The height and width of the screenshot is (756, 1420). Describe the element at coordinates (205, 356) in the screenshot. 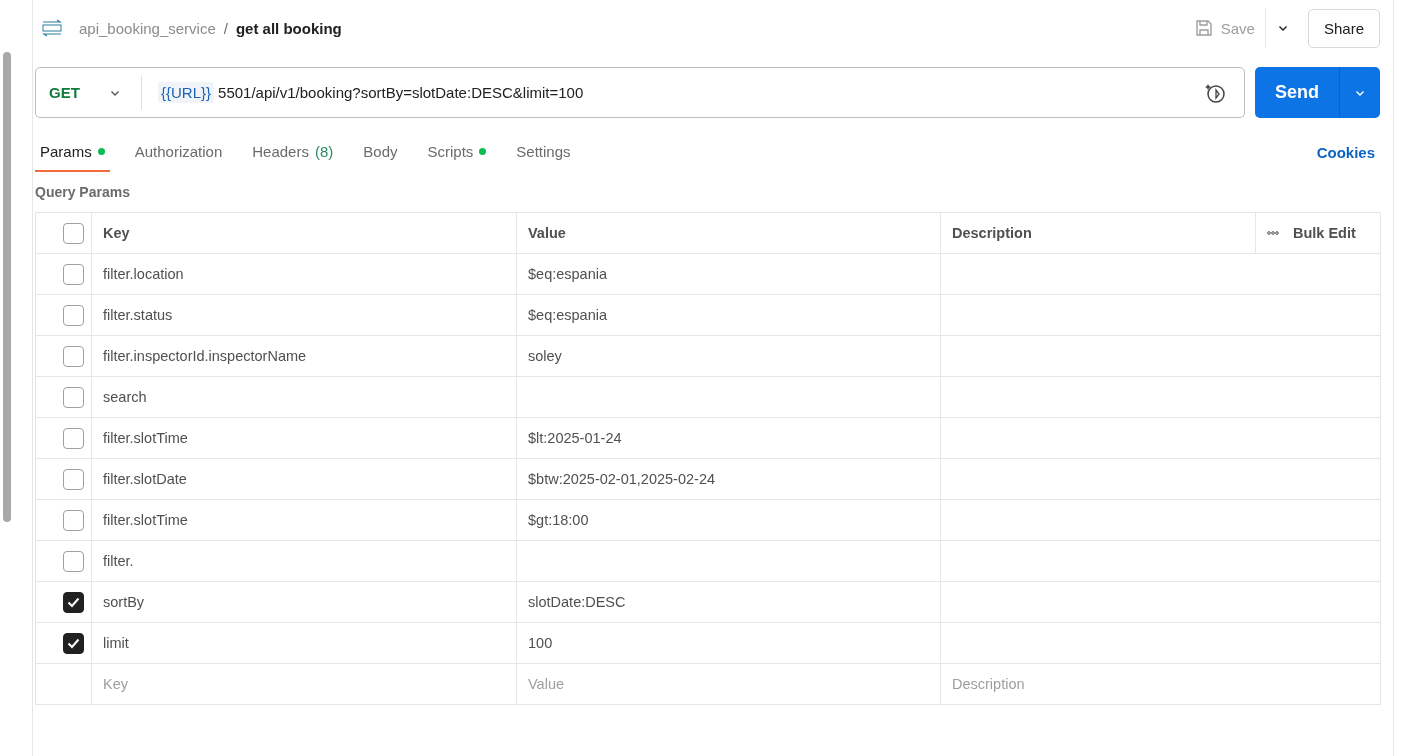

I see `param-key: filter.inspectorId.inspectorName` at that location.